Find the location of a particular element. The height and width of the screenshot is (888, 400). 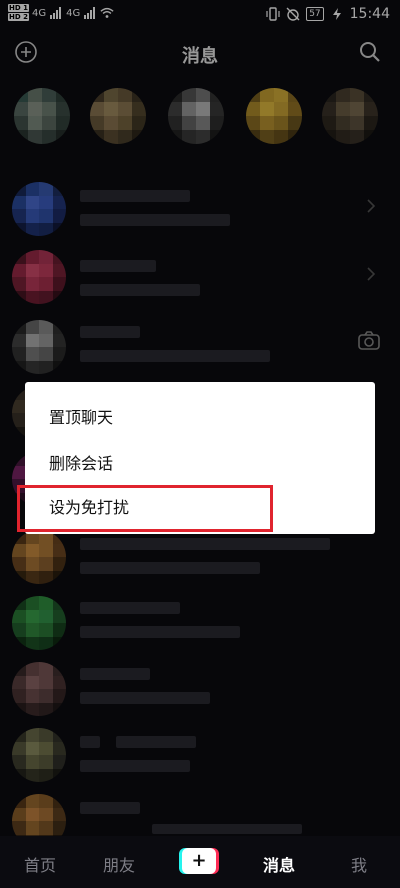

bottom-nav: 首页 朋友 + 消息 我 is located at coordinates (200, 862).